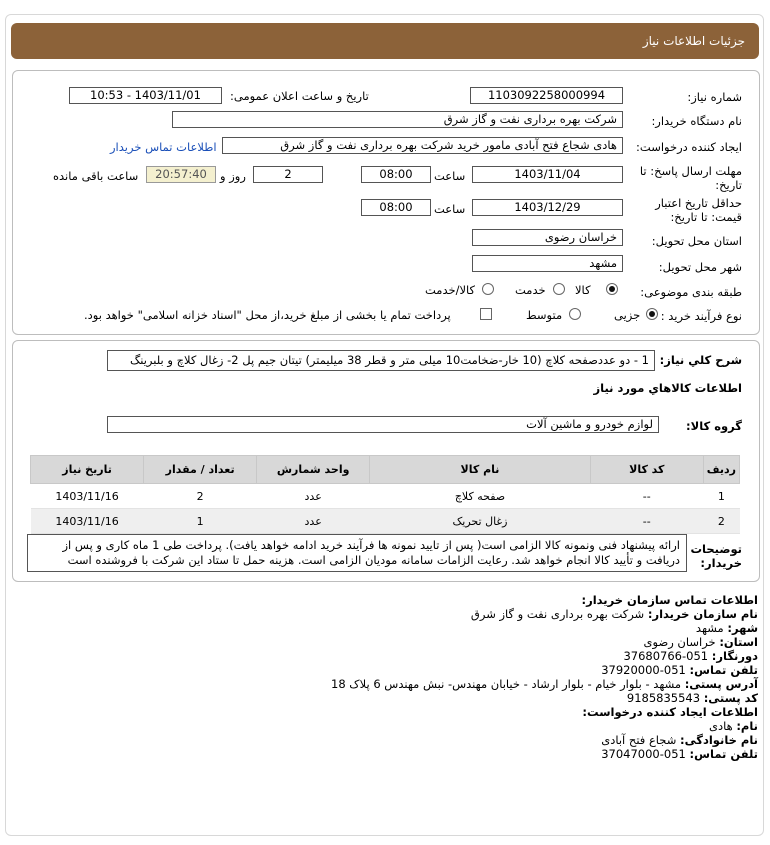  I want to click on notes-label-1: توضیحات, so click(716, 549).